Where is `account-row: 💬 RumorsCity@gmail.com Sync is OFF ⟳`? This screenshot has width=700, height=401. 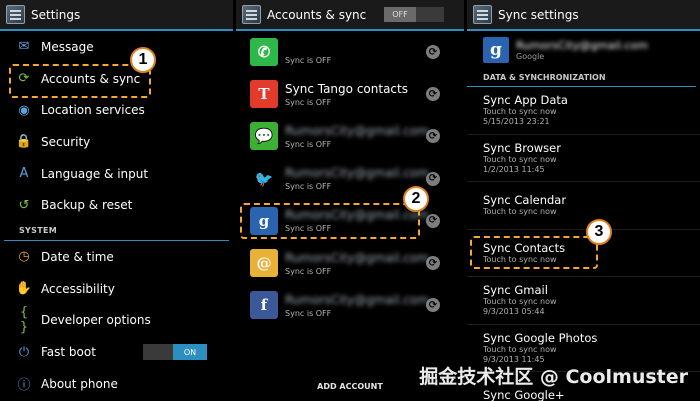
account-row: 💬 RumorsCity@gmail.com Sync is OFF ⟳ is located at coordinates (350, 136).